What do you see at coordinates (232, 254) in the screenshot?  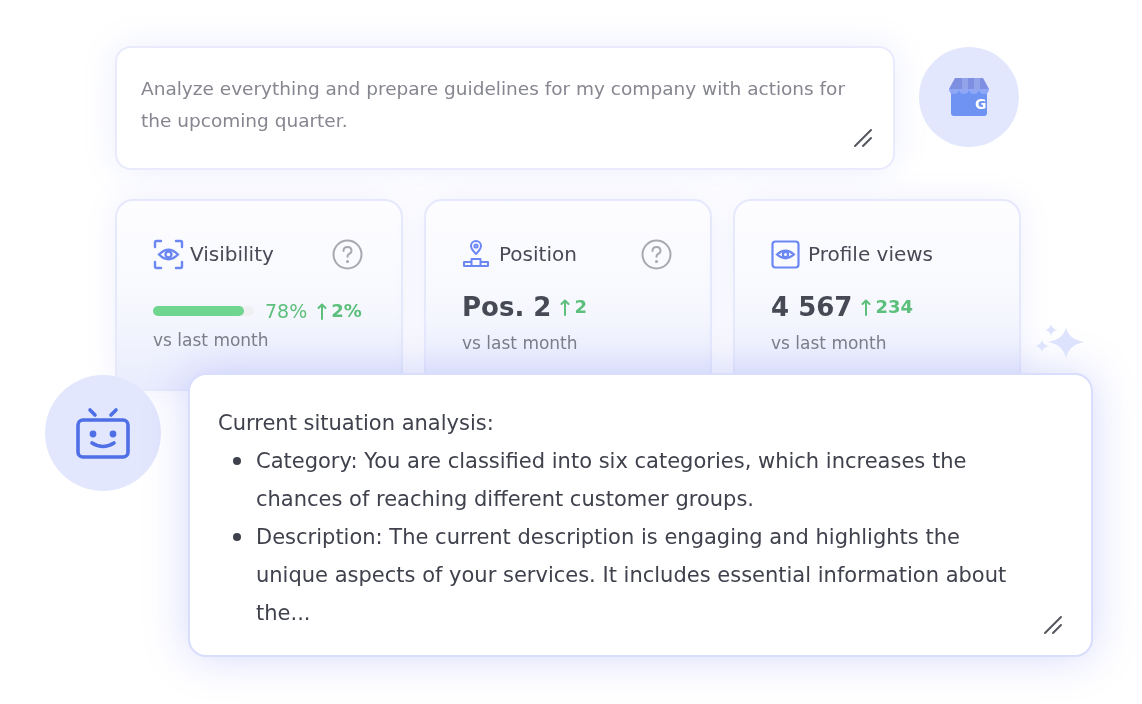 I see `stat-title: Visibility` at bounding box center [232, 254].